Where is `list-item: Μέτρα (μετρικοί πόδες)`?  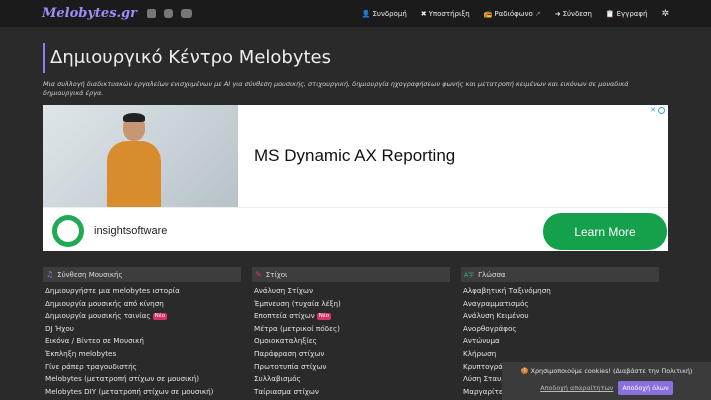 list-item: Μέτρα (μετρικοί πόδες) is located at coordinates (351, 329).